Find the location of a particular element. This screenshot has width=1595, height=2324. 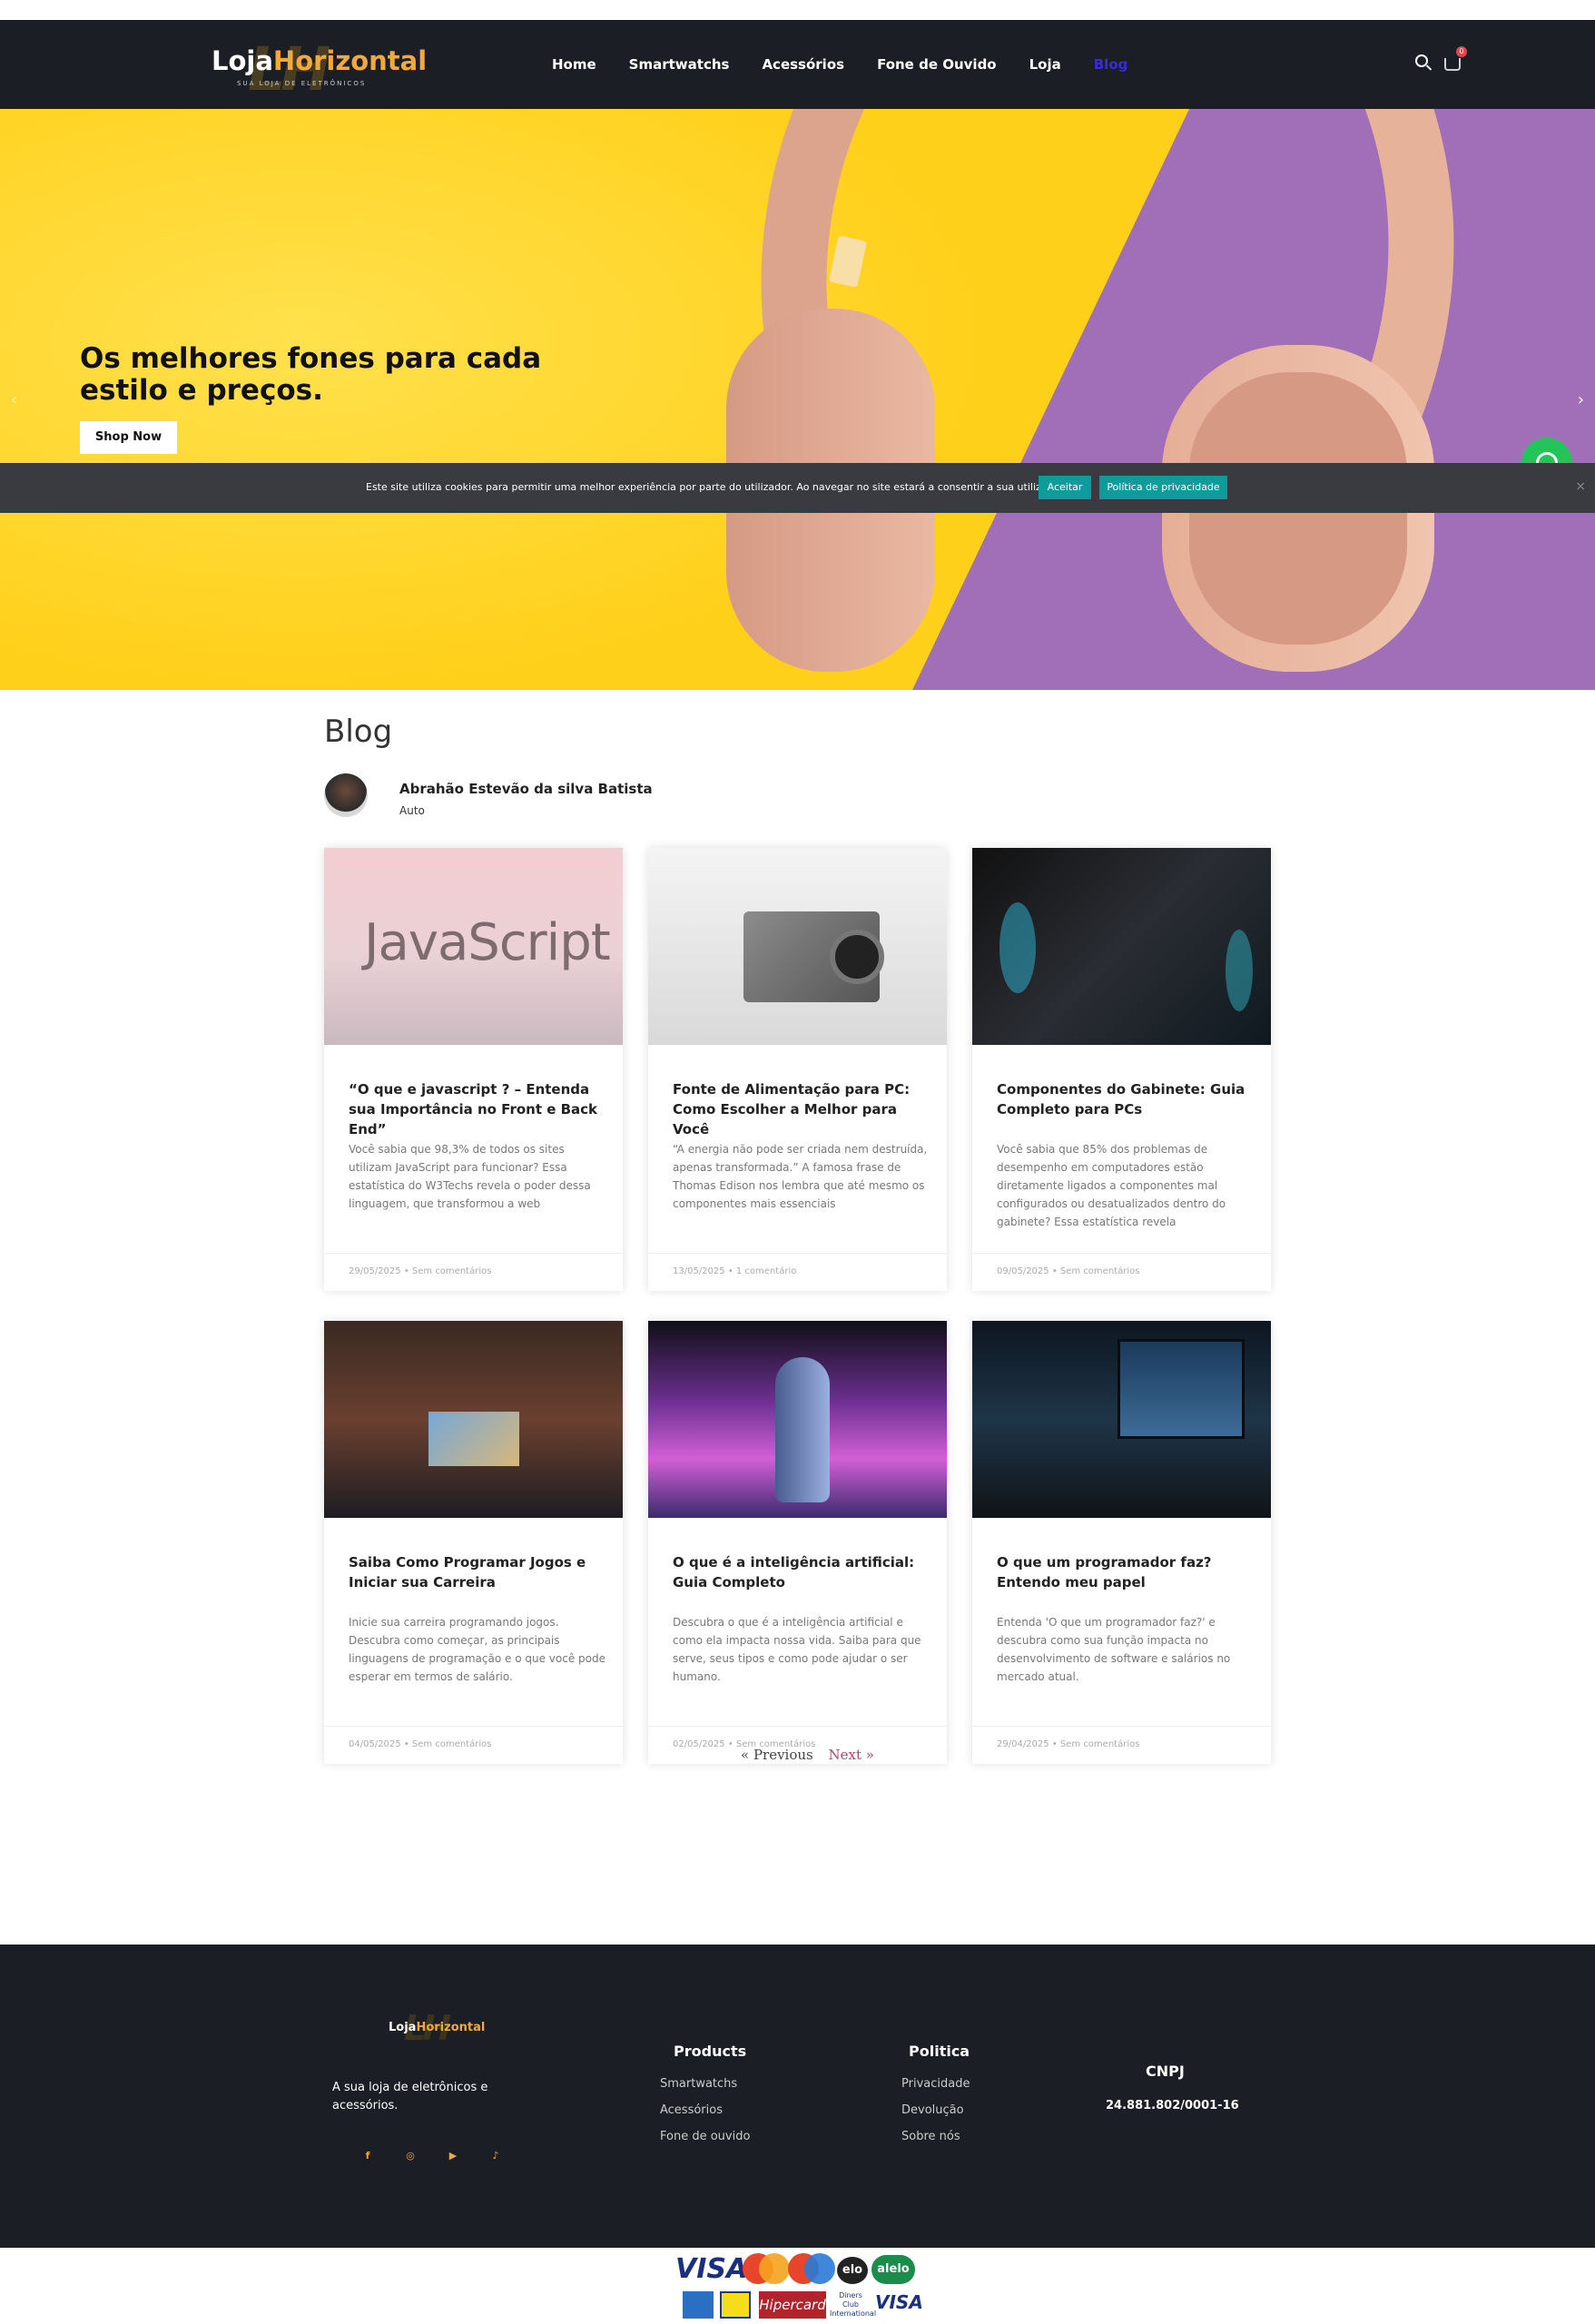

footer-logo: LojaHorizontal is located at coordinates (437, 2027).